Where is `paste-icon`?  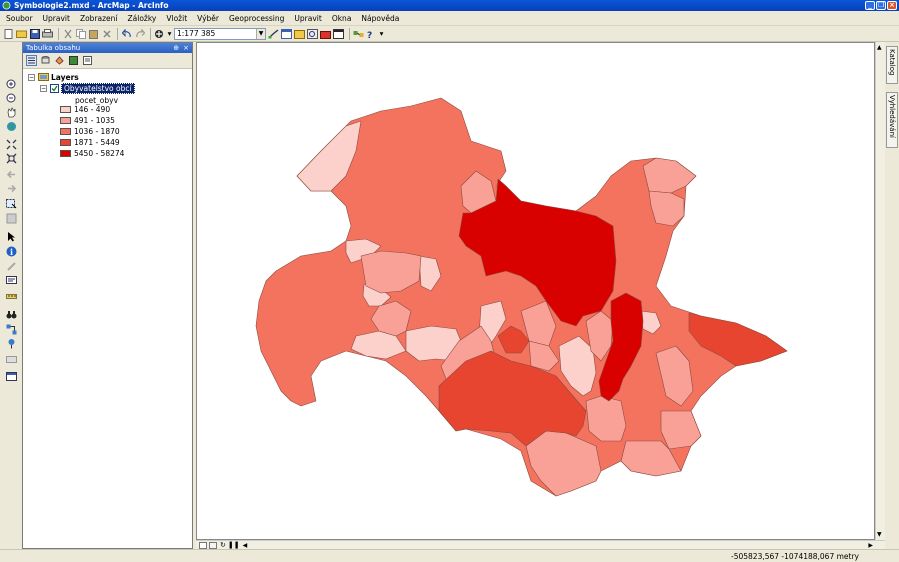
paste-icon is located at coordinates (93, 33).